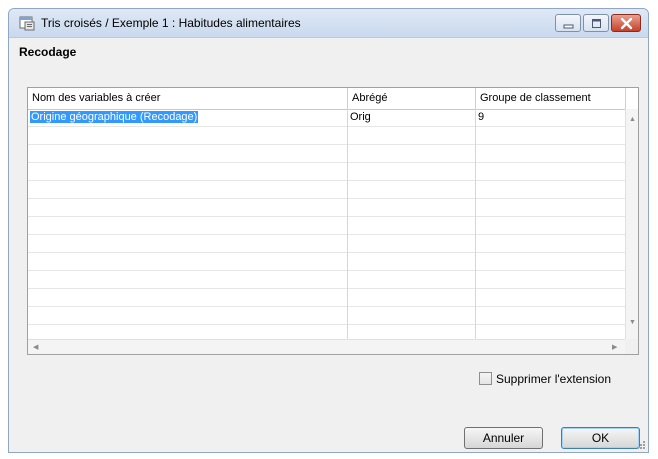 The width and height of the screenshot is (658, 459). I want to click on close-button, so click(626, 23).